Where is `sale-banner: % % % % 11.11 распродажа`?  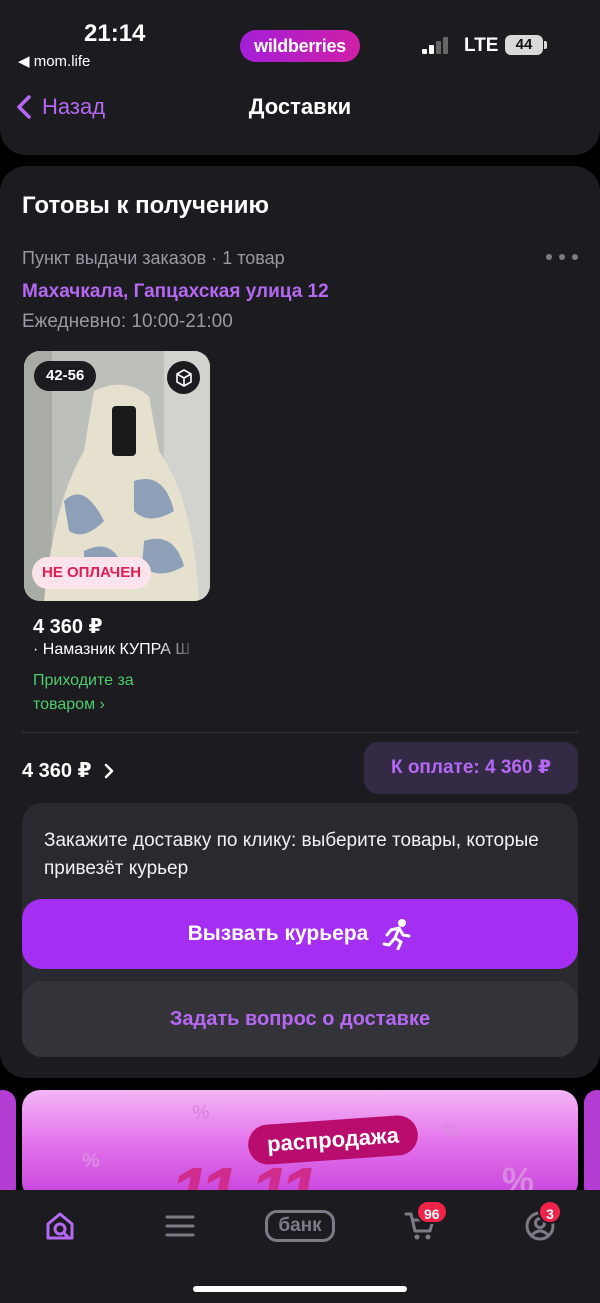
sale-banner: % % % % 11.11 распродажа is located at coordinates (300, 1145).